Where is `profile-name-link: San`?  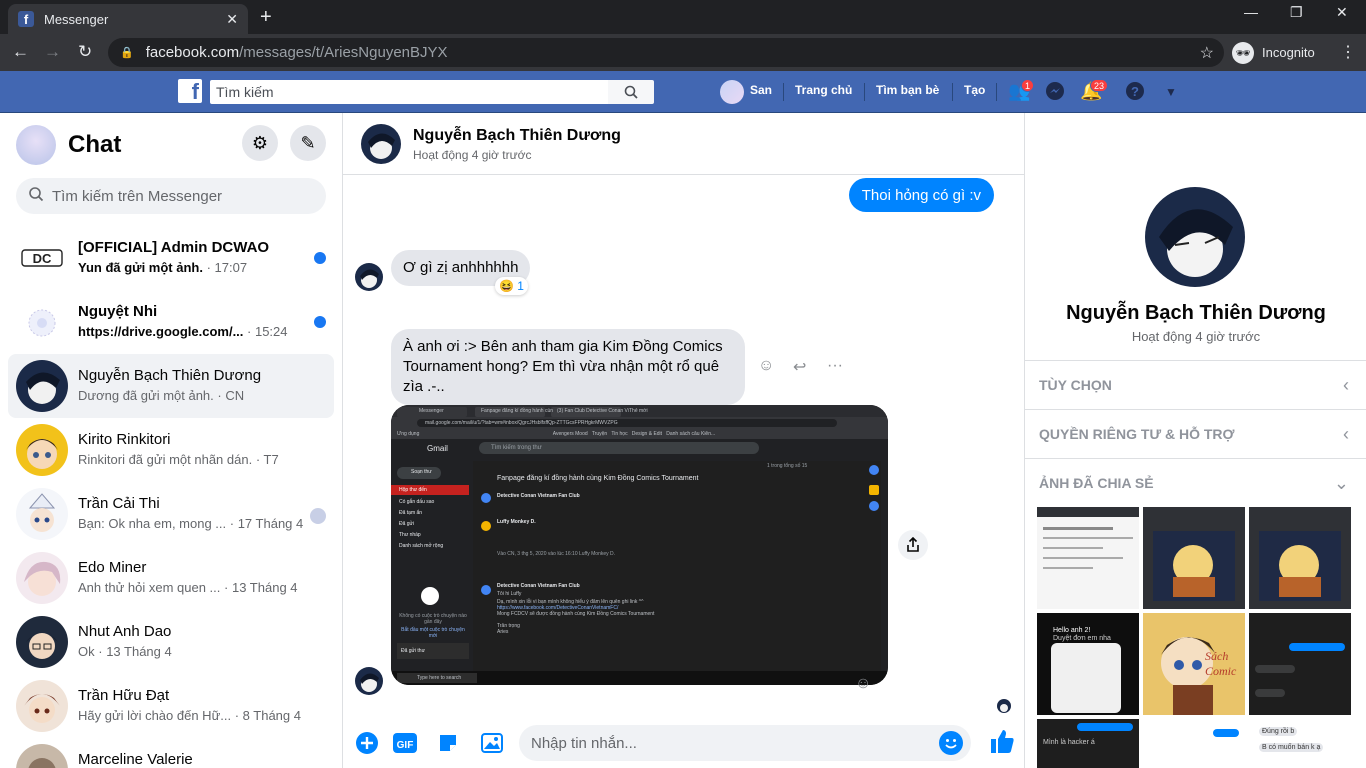
profile-name-link: San is located at coordinates (761, 90).